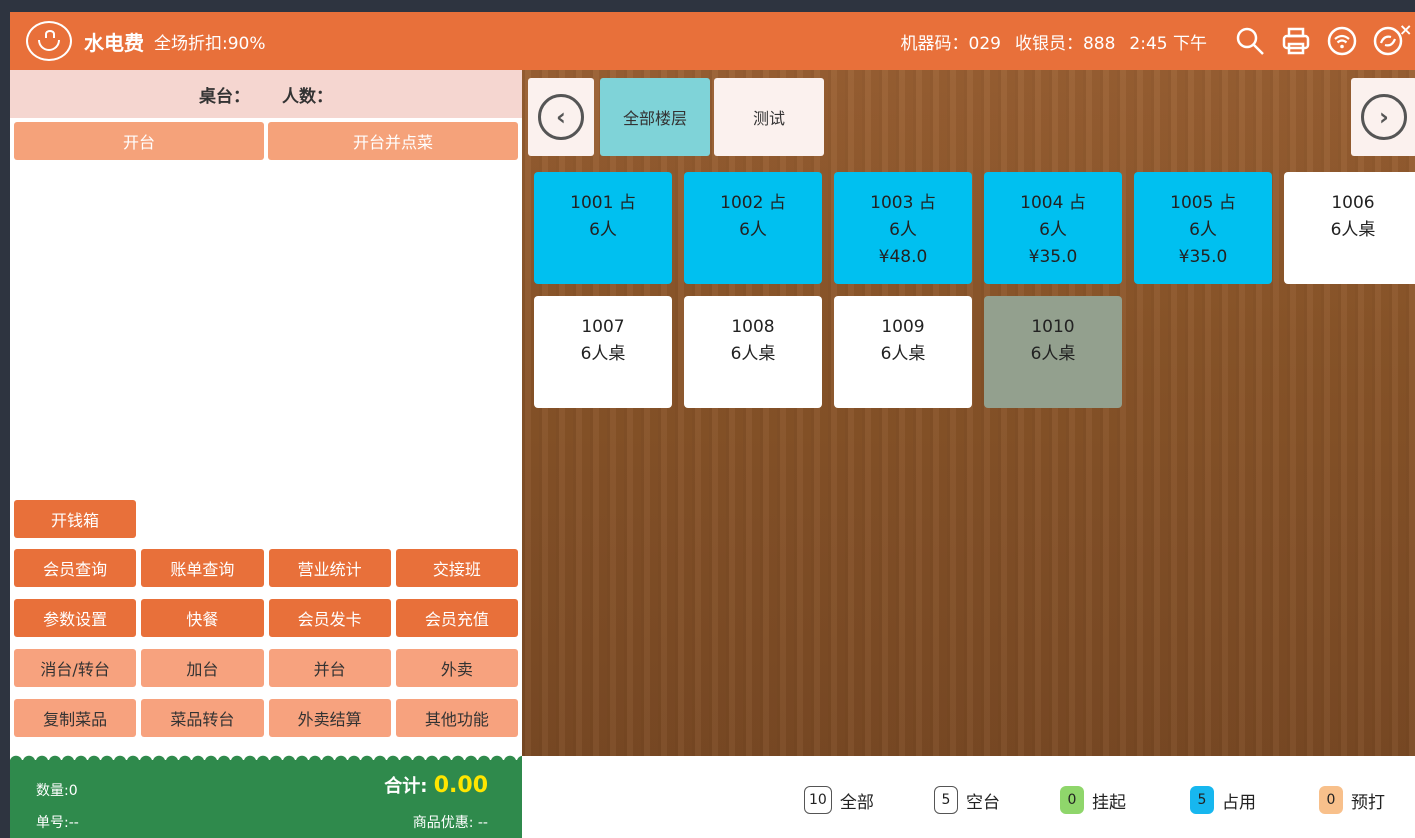 The width and height of the screenshot is (1415, 838). What do you see at coordinates (903, 203) in the screenshot?
I see `table-line1: 1003 占` at bounding box center [903, 203].